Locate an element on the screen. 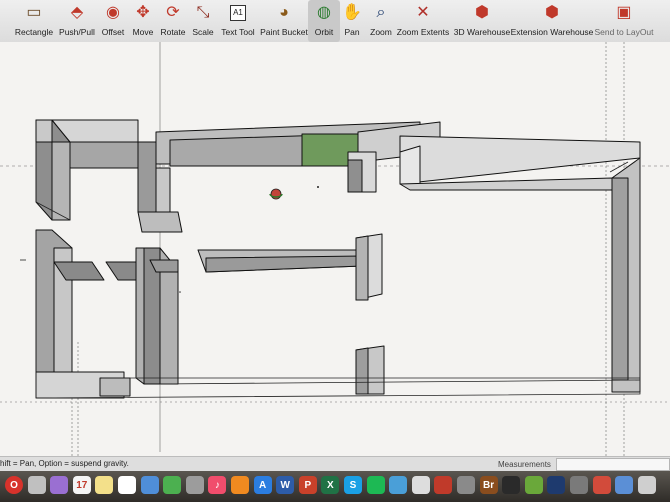 This screenshot has width=670, height=502. tool-offset: ◉ Offset is located at coordinates (112, 21).